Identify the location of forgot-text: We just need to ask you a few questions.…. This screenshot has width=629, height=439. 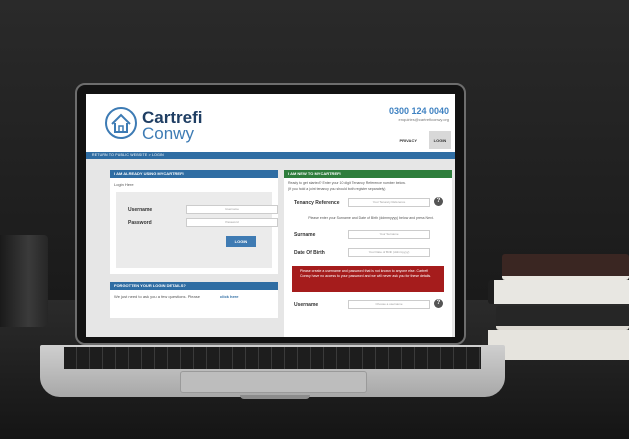
(157, 296).